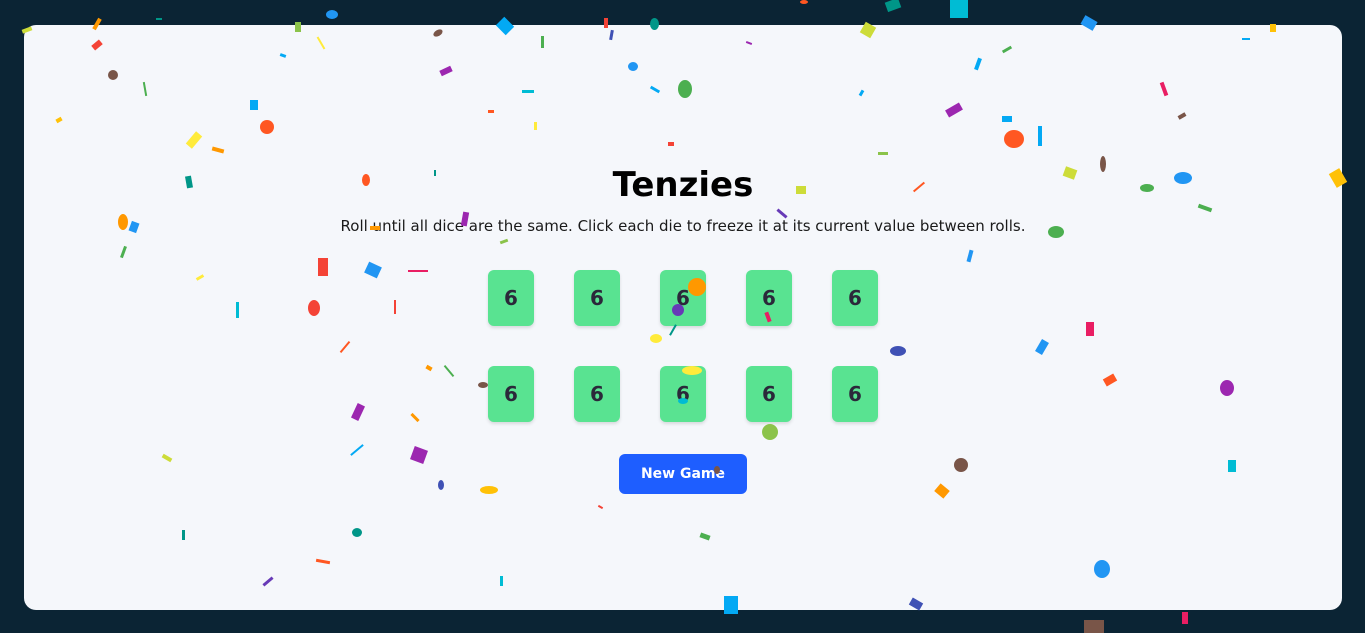 This screenshot has height=633, width=1365. Describe the element at coordinates (683, 346) in the screenshot. I see `dice-grid: 6 6 6 6 6 6 6 6 6 6` at that location.